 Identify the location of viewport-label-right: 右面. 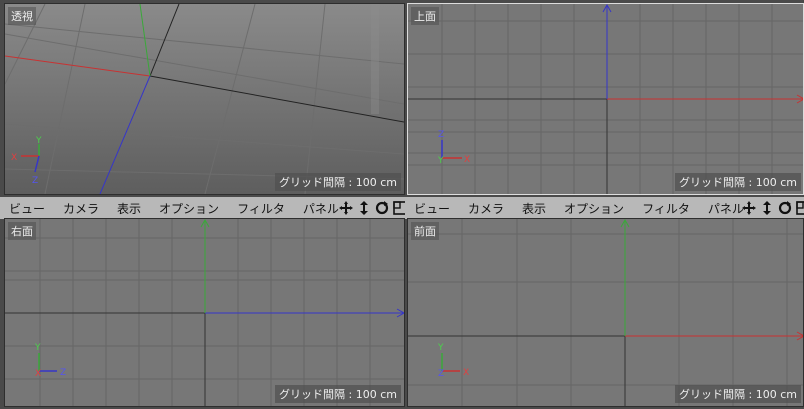
(22, 231).